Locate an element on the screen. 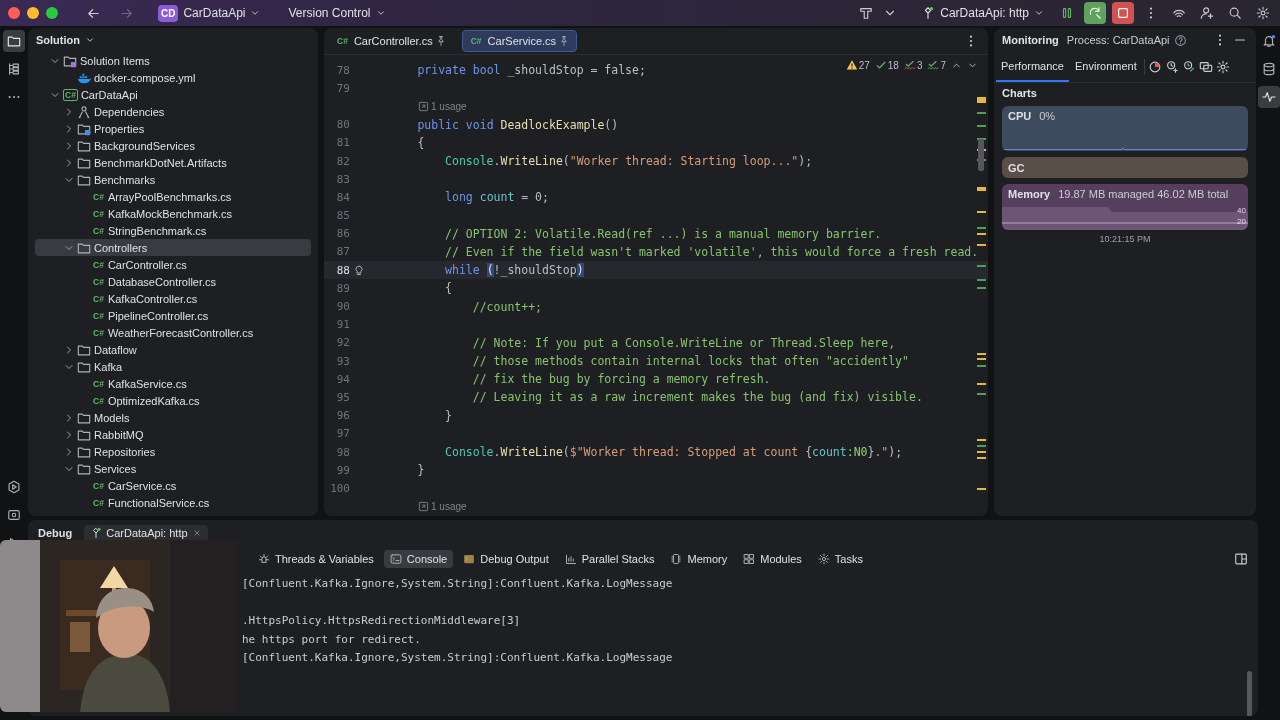  tree-item: Dependencies is located at coordinates (173, 111).